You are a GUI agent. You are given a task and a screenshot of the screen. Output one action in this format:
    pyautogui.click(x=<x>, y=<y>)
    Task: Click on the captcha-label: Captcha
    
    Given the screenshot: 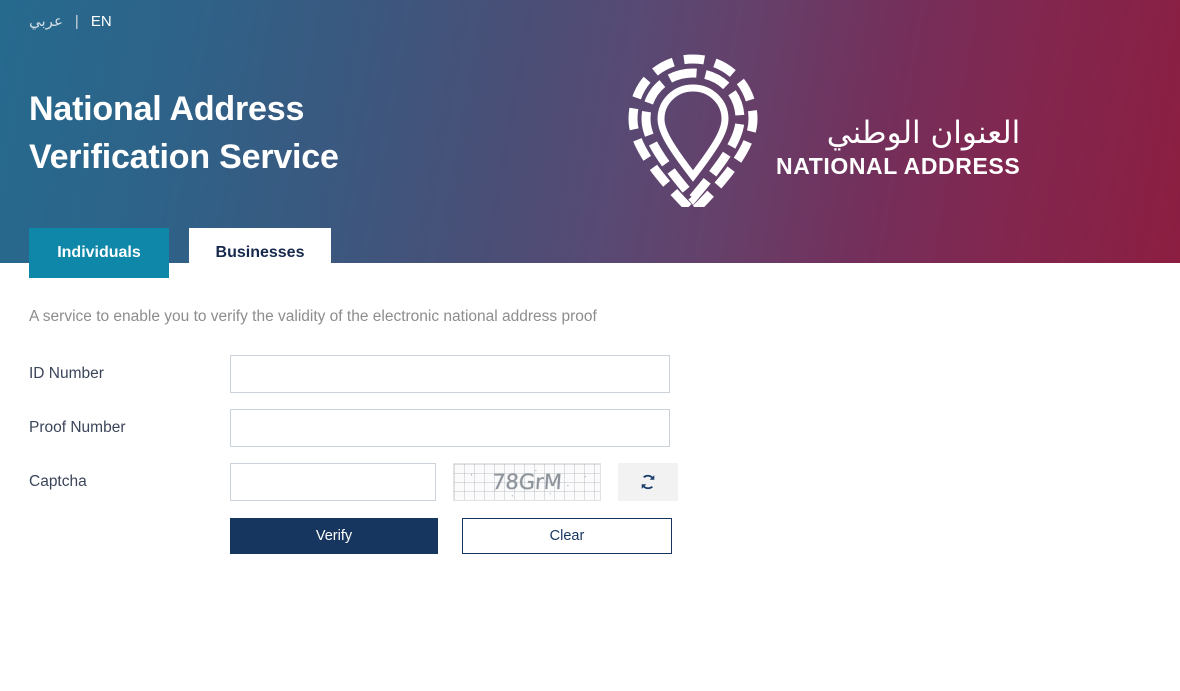 What is the action you would take?
    pyautogui.click(x=58, y=481)
    